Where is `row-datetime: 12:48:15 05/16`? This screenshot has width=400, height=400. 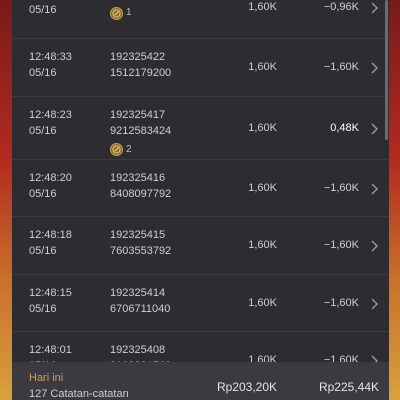 row-datetime: 12:48:15 05/16 is located at coordinates (50, 301).